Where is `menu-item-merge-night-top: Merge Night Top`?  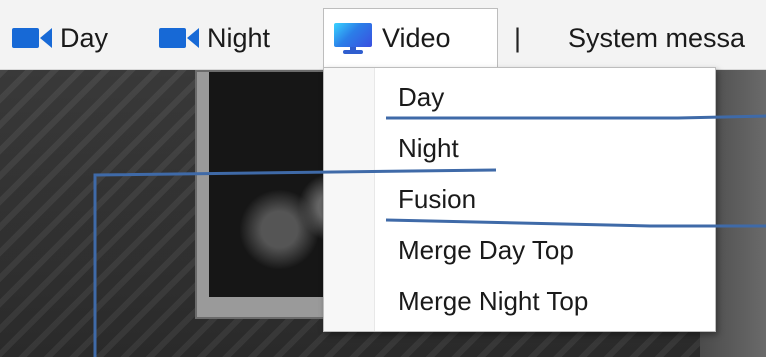 menu-item-merge-night-top: Merge Night Top is located at coordinates (545, 301).